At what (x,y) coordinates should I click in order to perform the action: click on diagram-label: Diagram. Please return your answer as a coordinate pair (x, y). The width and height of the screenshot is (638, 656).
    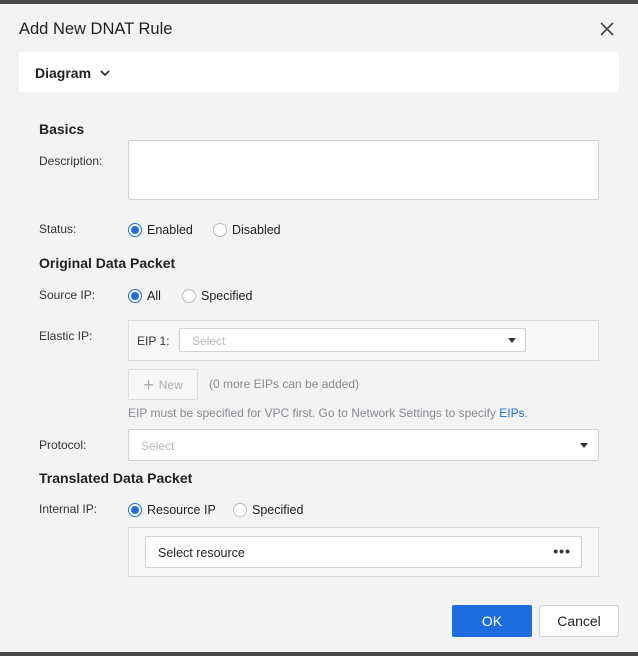
    Looking at the image, I should click on (63, 73).